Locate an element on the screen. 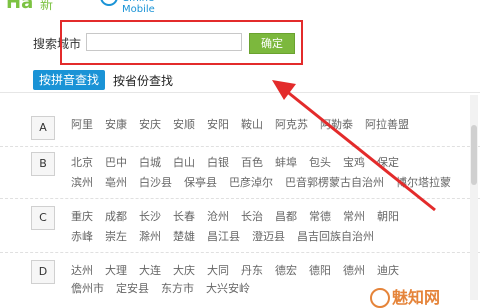  annotation-arrow-icon is located at coordinates (354, 146).